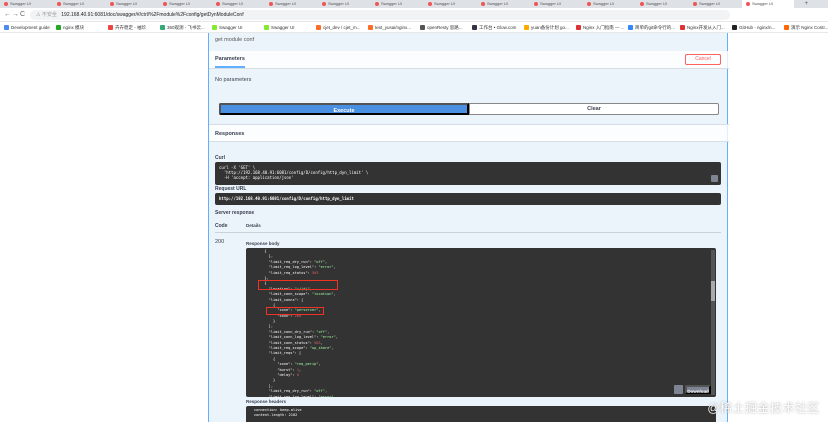 The height and width of the screenshot is (422, 828). Describe the element at coordinates (678, 389) in the screenshot. I see `copy-response-icon` at that location.